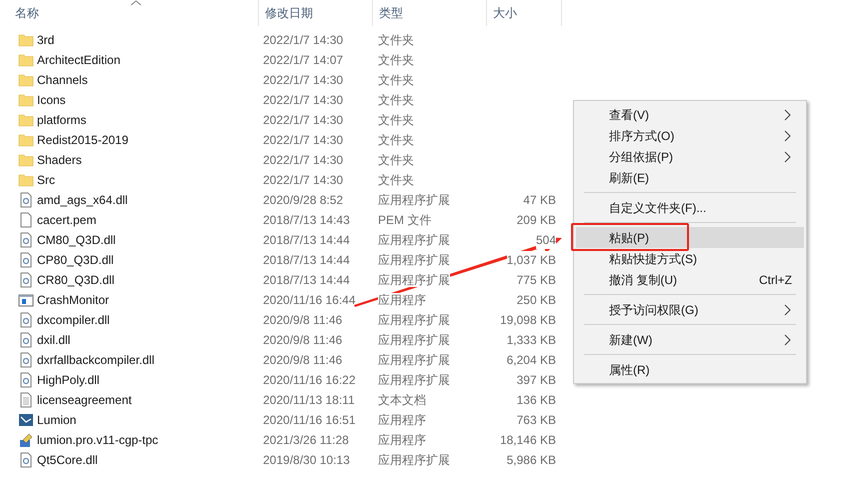 This screenshot has height=484, width=865. Describe the element at coordinates (26, 400) in the screenshot. I see `text-file-icon` at that location.